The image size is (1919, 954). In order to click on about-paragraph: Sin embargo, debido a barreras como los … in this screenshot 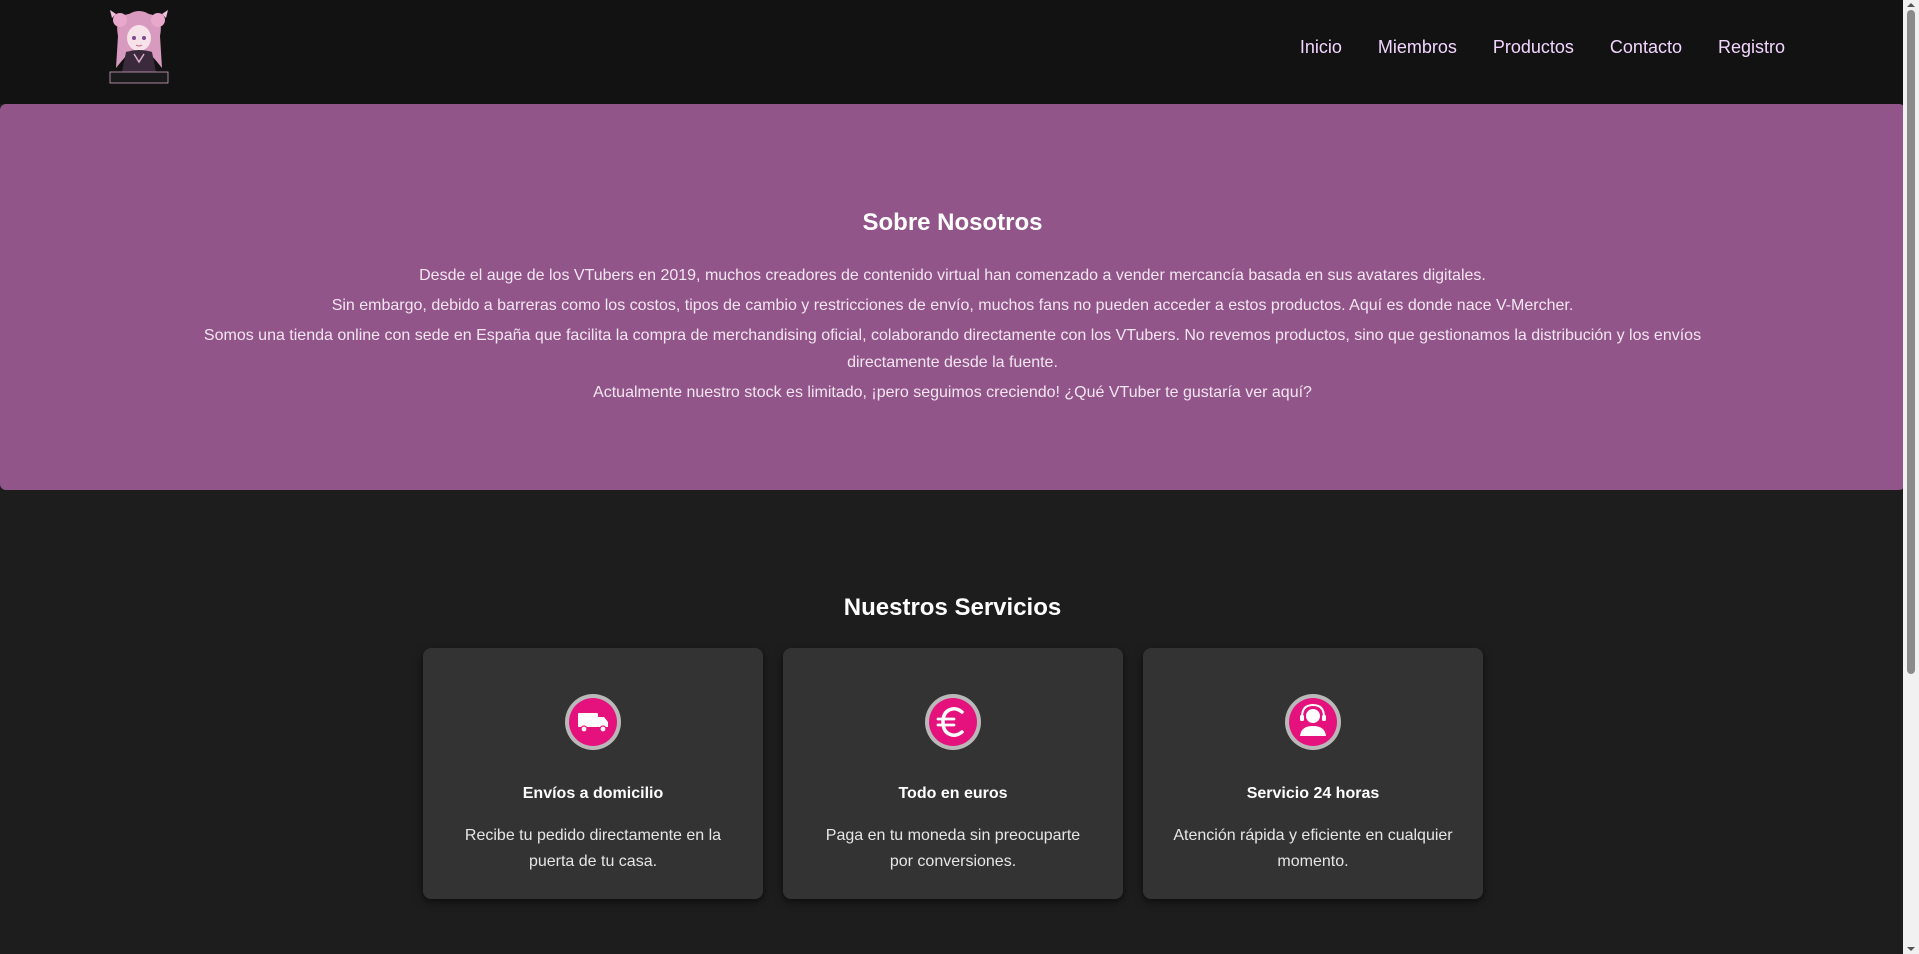, I will do `click(952, 305)`.